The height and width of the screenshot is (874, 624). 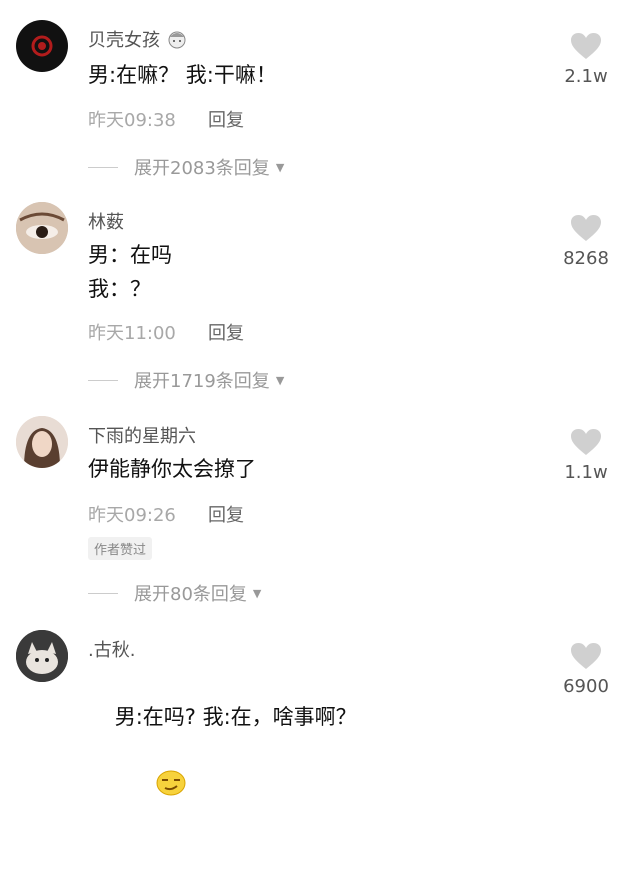 I want to click on portrait-icon, so click(x=42, y=442).